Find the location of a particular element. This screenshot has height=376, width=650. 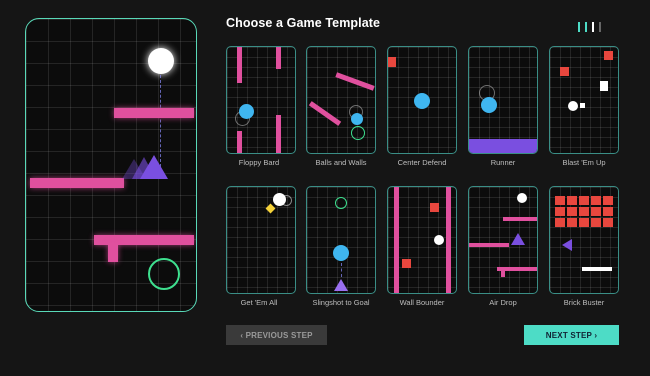

template-label: Air Drop is located at coordinates (503, 302).